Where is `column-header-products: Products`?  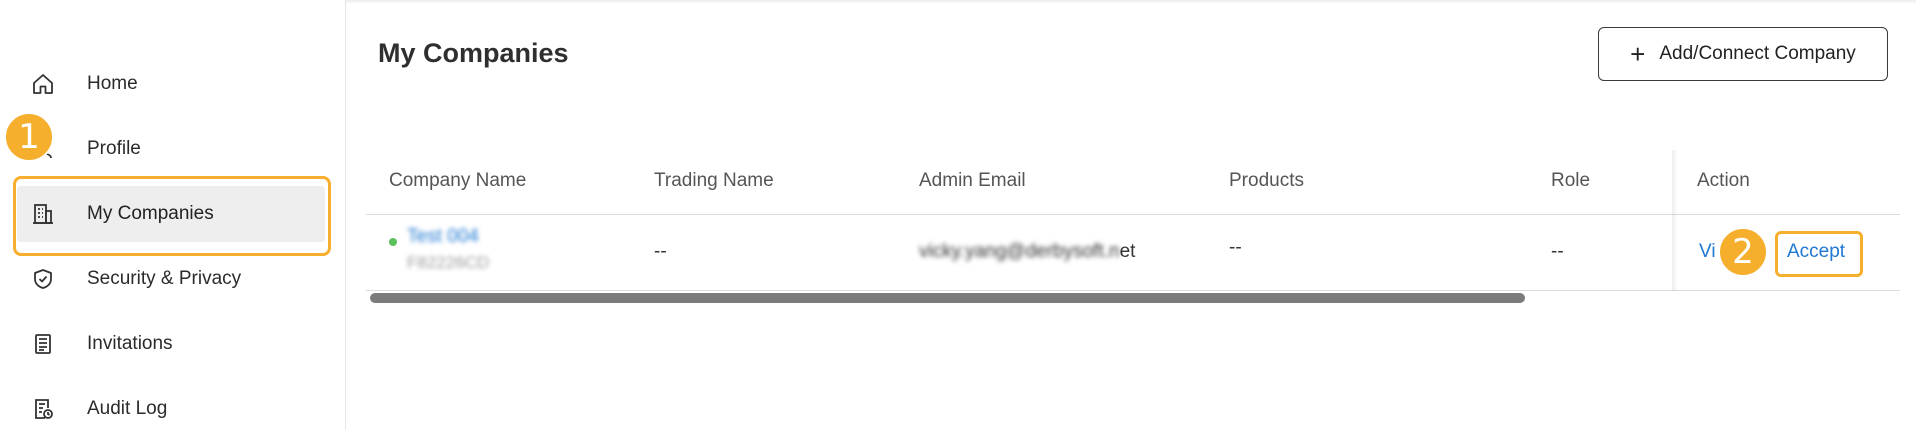 column-header-products: Products is located at coordinates (1266, 180).